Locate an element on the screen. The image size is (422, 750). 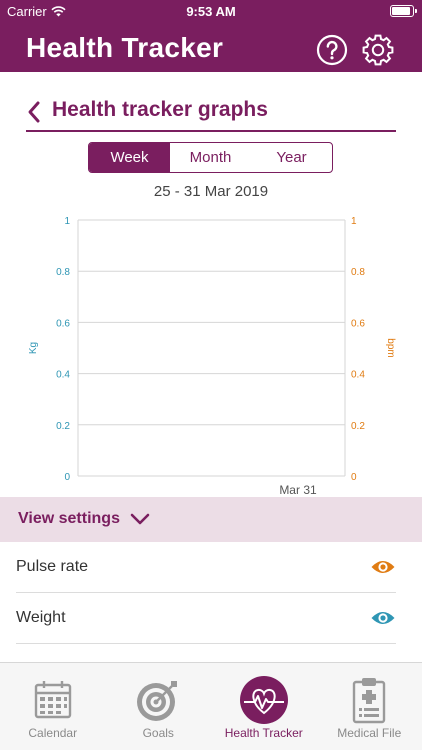
tab-health-tracker-label: Health Tracker is located at coordinates (263, 733).